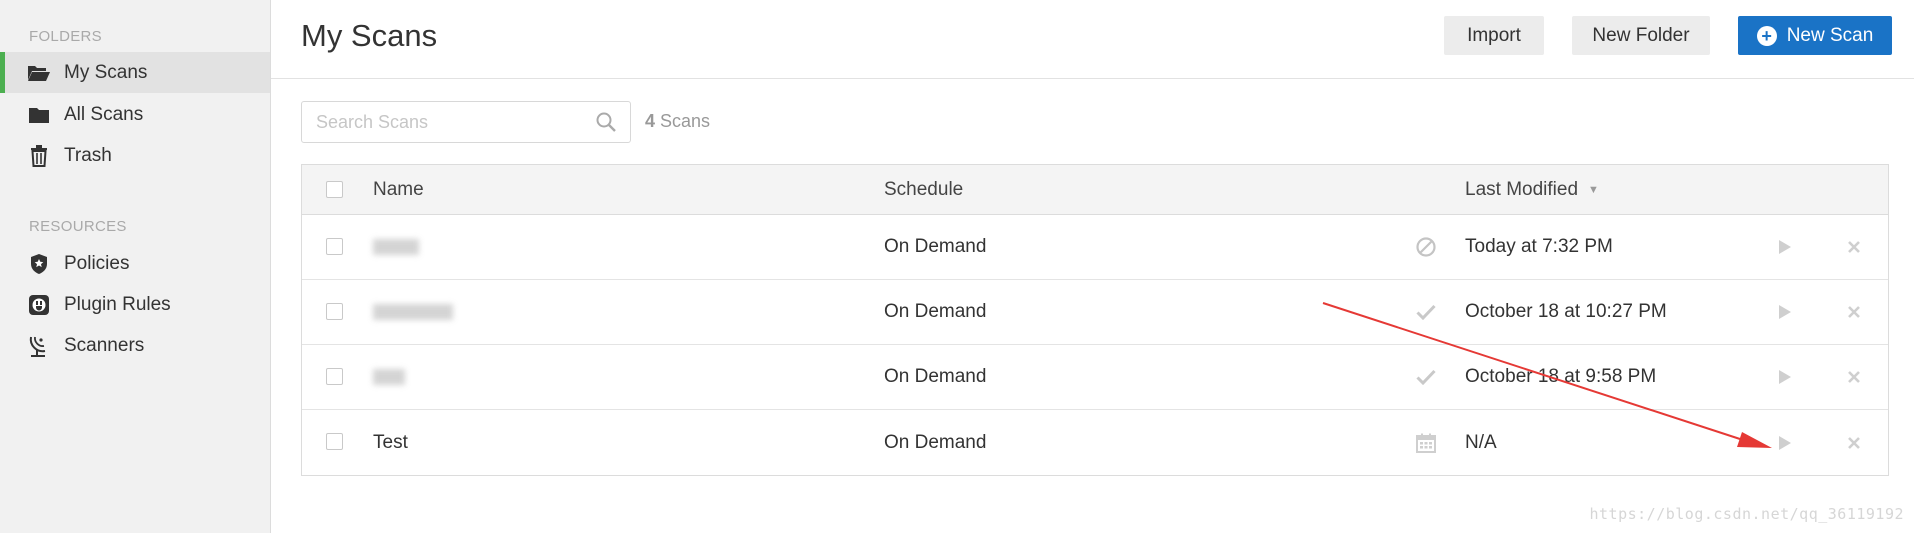 The width and height of the screenshot is (1914, 533). Describe the element at coordinates (104, 114) in the screenshot. I see `sidebar-item-label: All Scans` at that location.